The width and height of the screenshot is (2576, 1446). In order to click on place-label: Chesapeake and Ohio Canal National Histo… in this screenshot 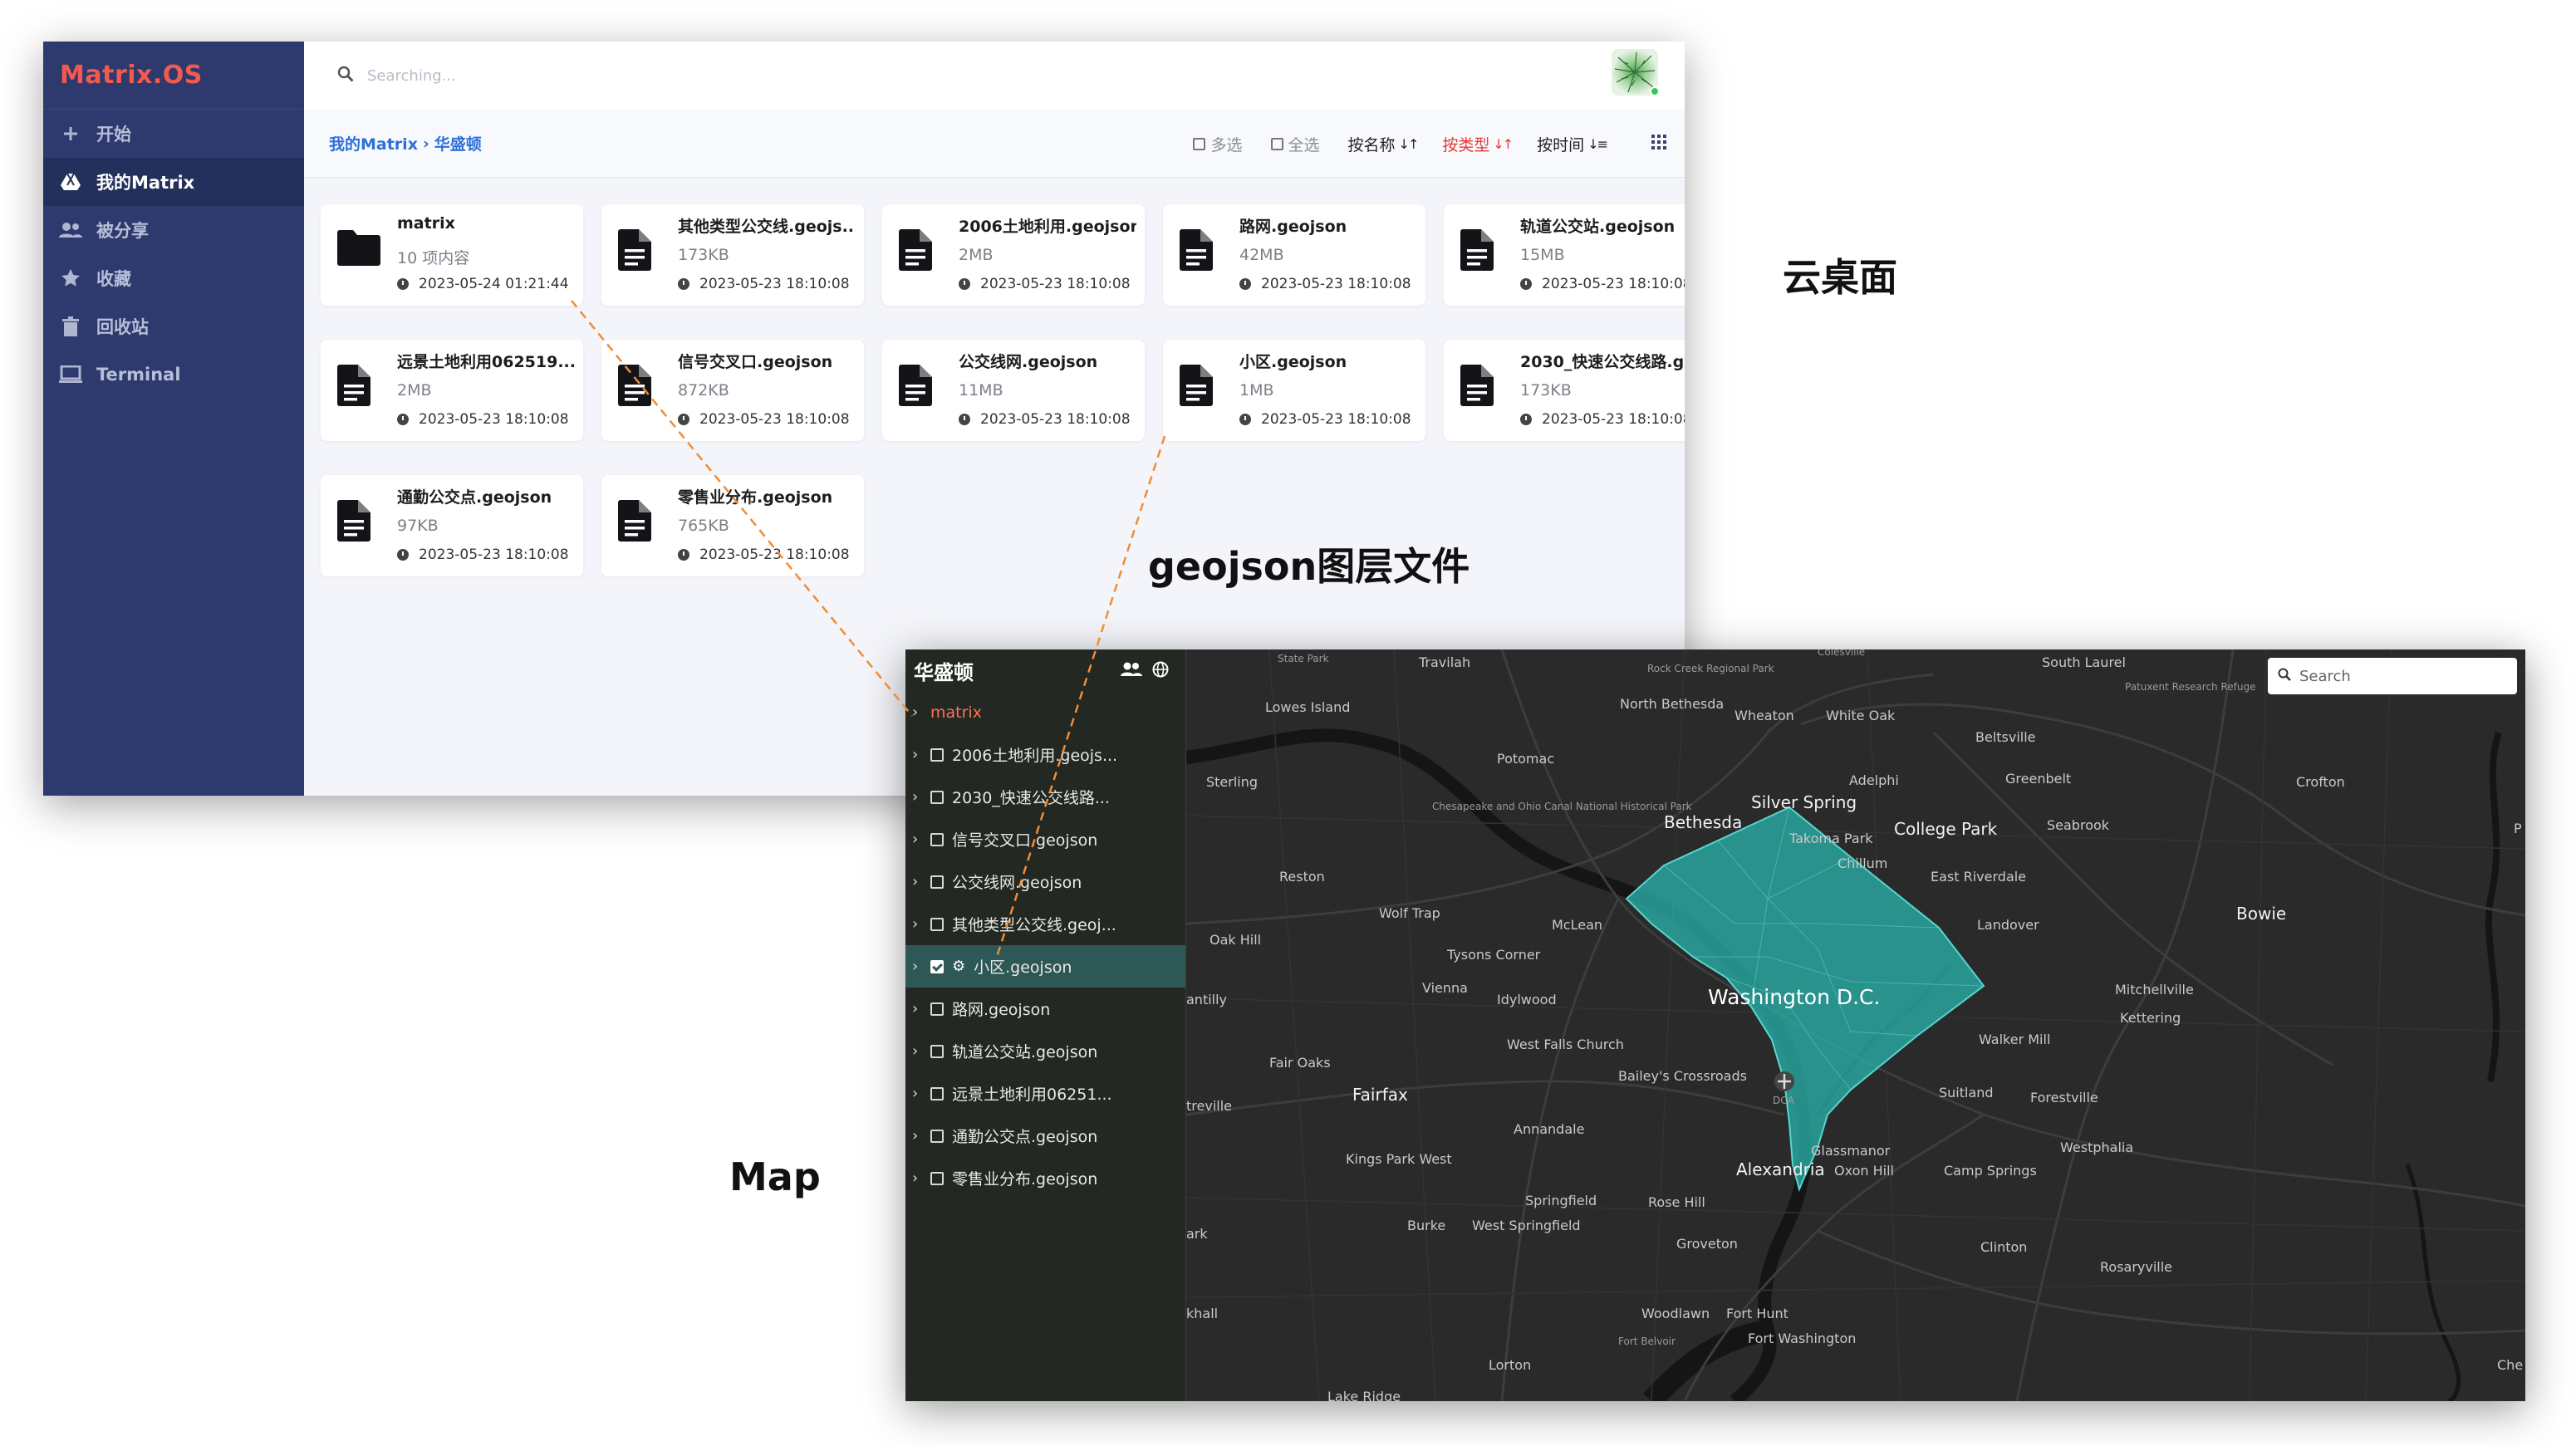, I will do `click(1562, 806)`.